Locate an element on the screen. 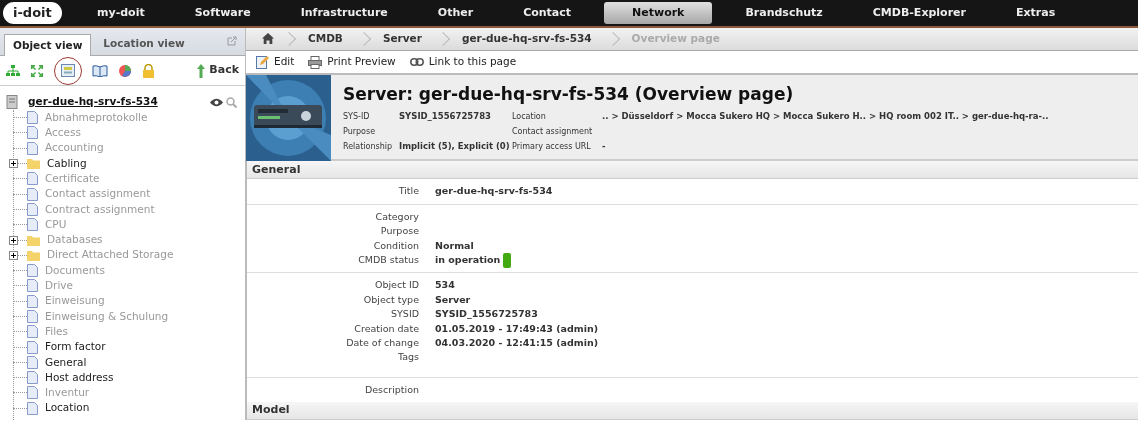 The height and width of the screenshot is (422, 1138). field-value: .. > Düsseldorf > Mocca Sukero HQ > Mocca Sukero H.. > HQ room 002 IT.. > ger-due-hq-ra-.. is located at coordinates (825, 117).